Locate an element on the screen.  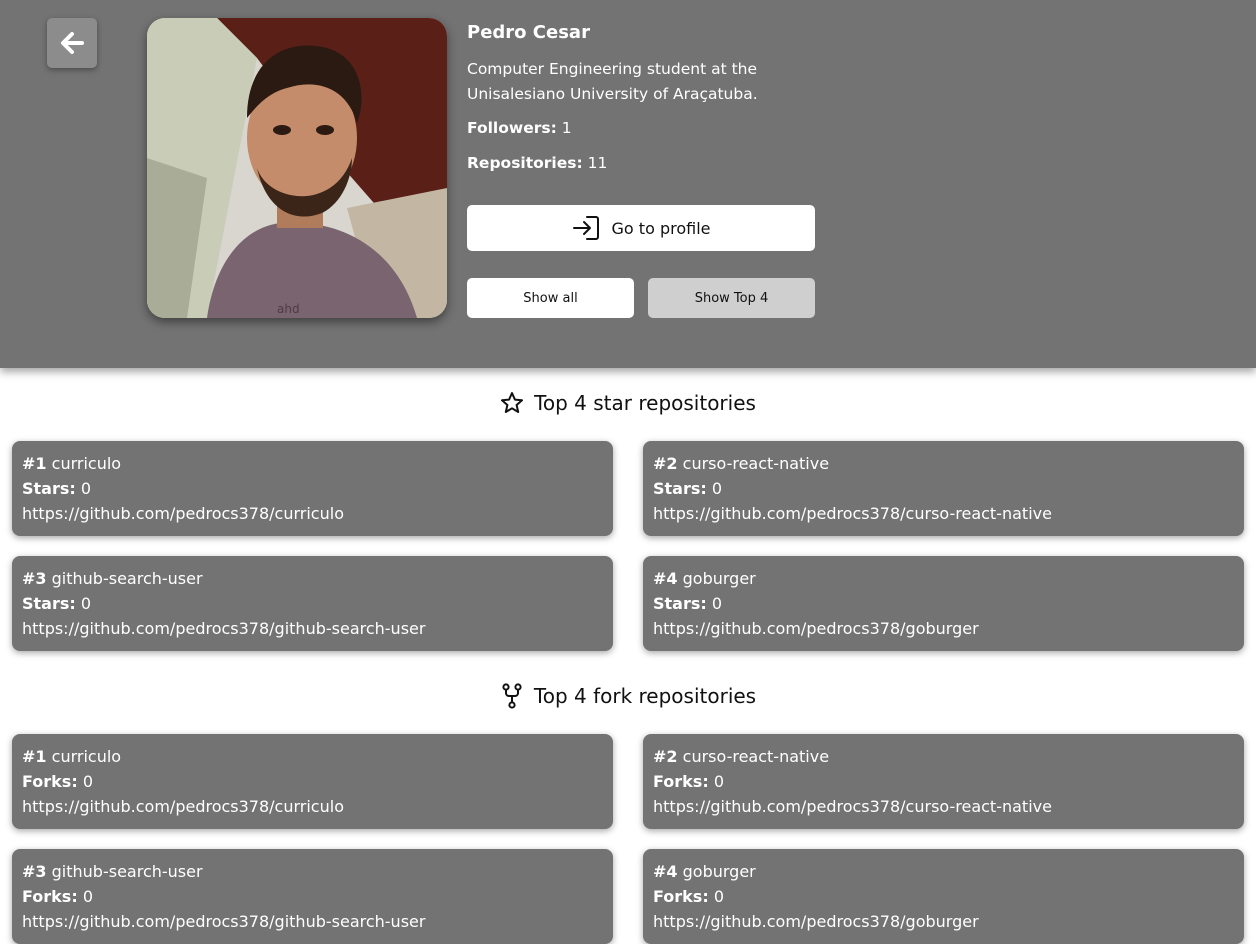
fork-section-label: Top 4 fork repositories is located at coordinates (645, 696).